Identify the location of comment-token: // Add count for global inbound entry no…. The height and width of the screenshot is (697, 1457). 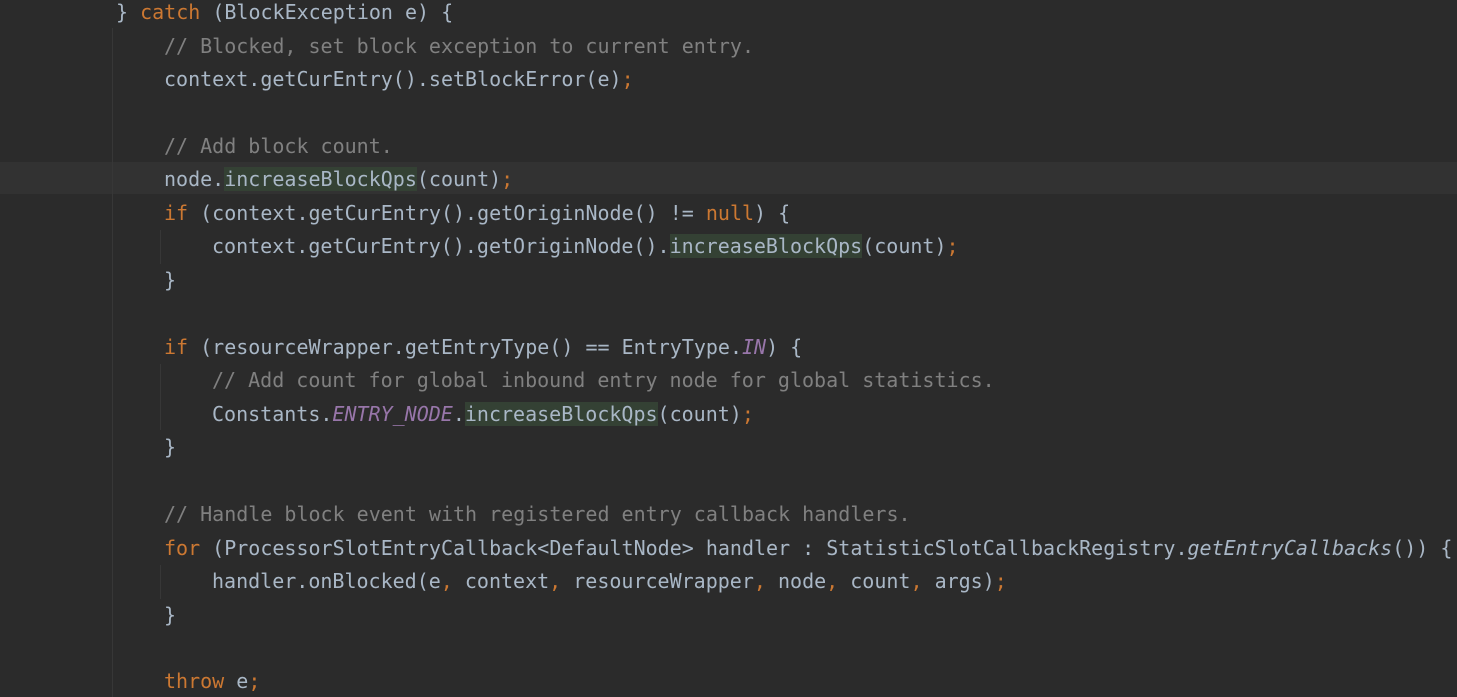
(603, 380).